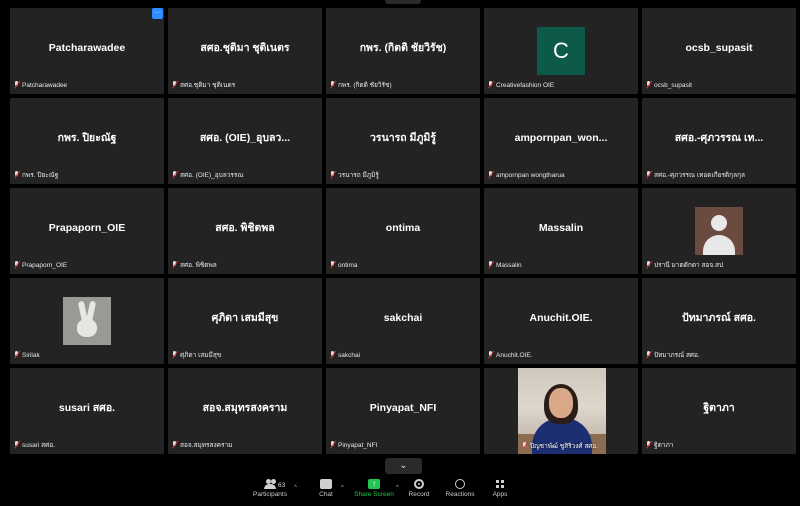 The image size is (800, 506). I want to click on chat-caret-icon: ^, so click(342, 488).